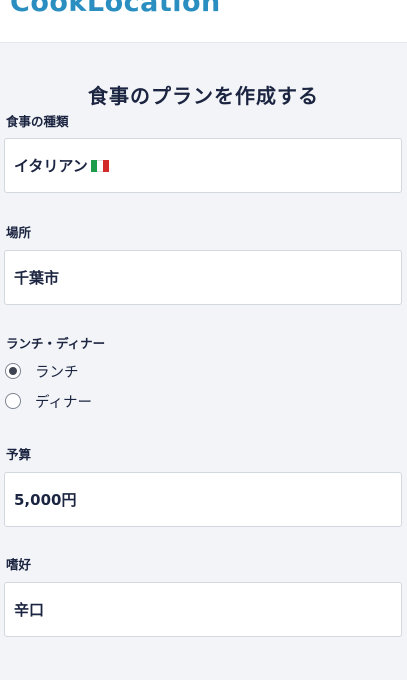  Describe the element at coordinates (115, 9) in the screenshot. I see `brand-logo: CookLocation` at that location.